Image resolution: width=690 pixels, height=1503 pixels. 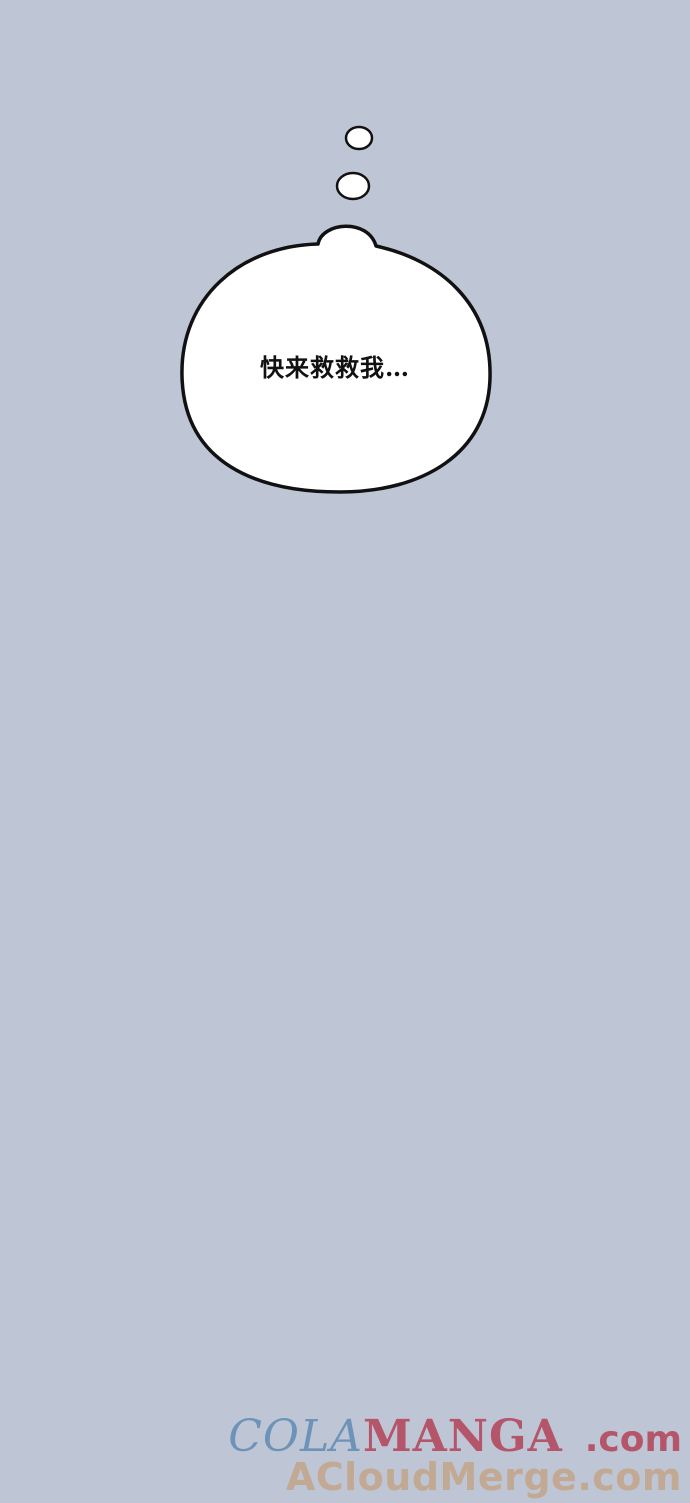 I want to click on thought-dot-small, so click(x=359, y=138).